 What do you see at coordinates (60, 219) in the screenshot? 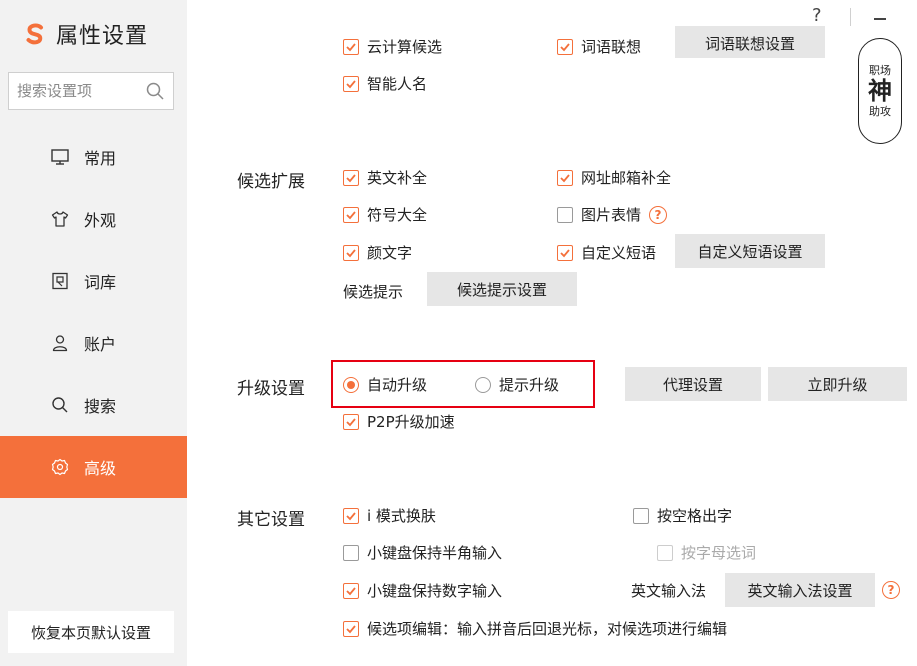
I see `shirt-icon` at bounding box center [60, 219].